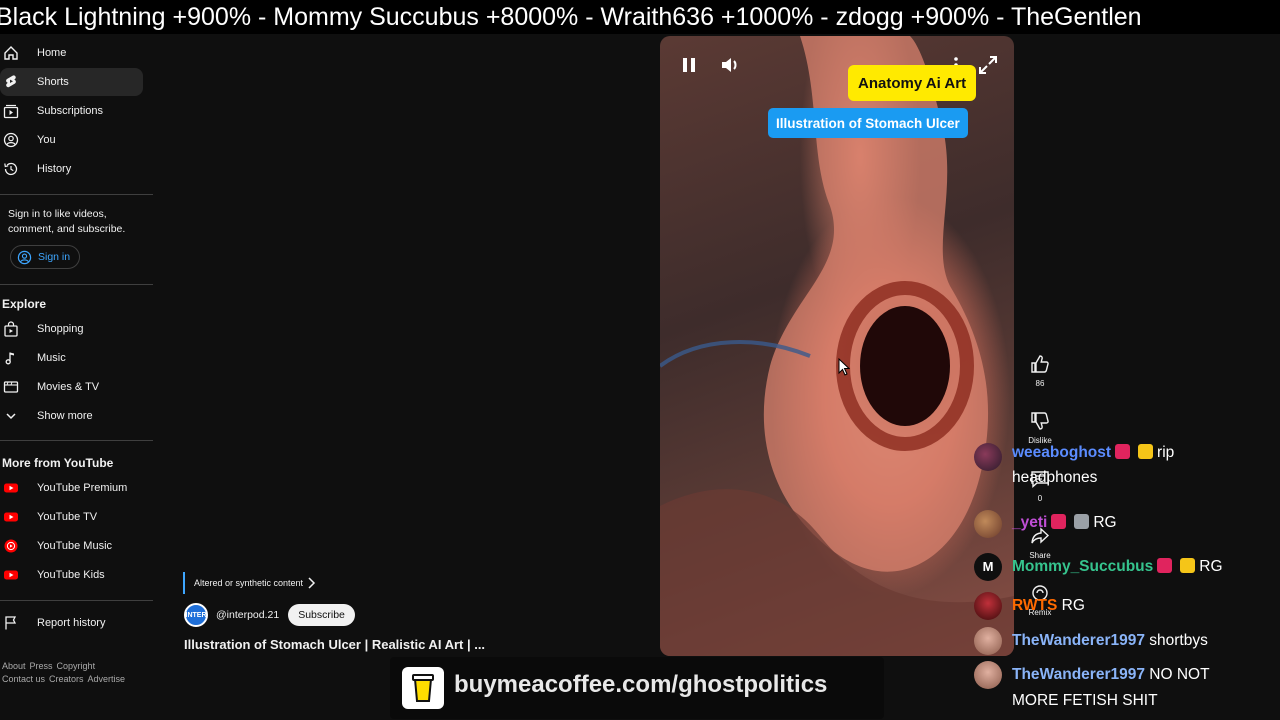  I want to click on channel-name: @interpod.21, so click(247, 615).